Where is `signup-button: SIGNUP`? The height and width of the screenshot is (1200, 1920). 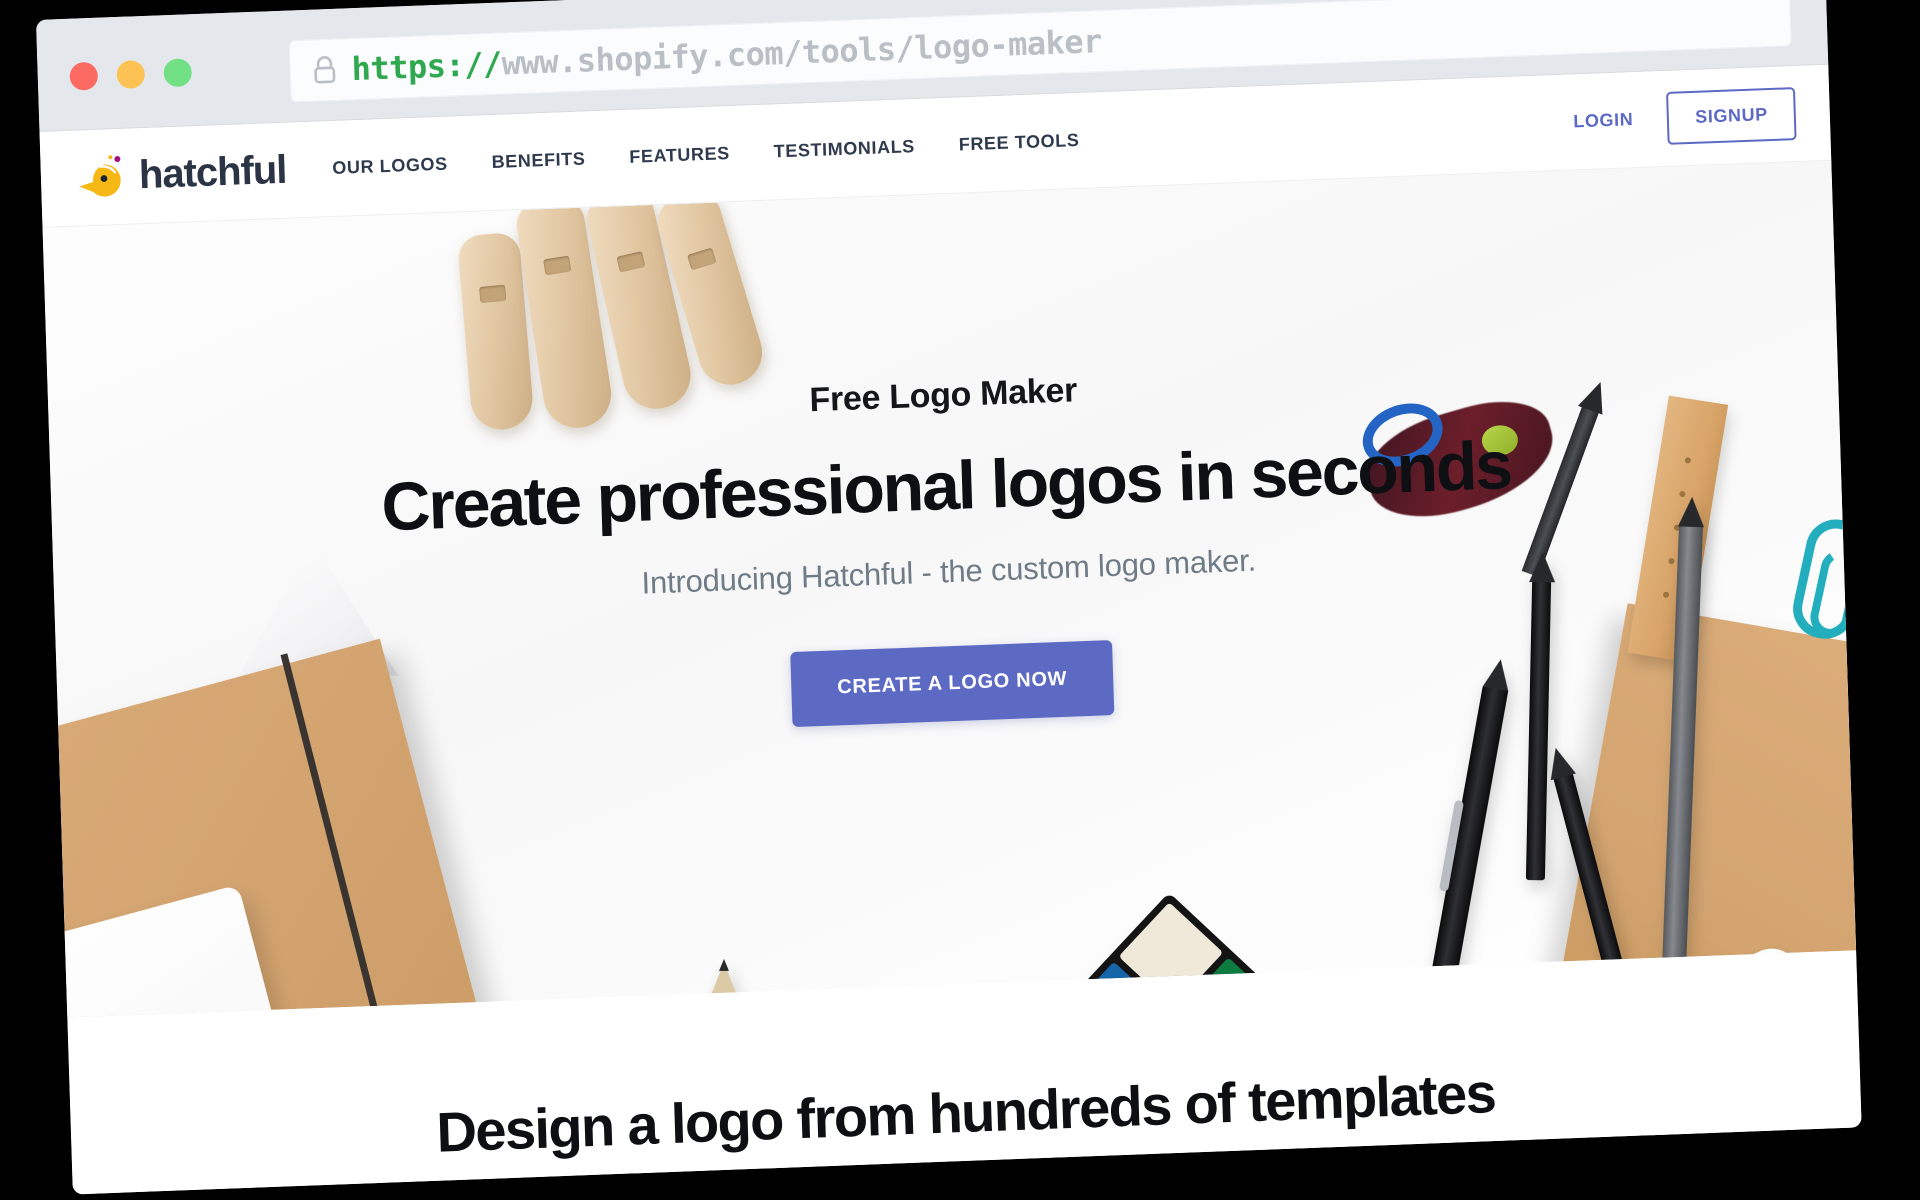 signup-button: SIGNUP is located at coordinates (1731, 116).